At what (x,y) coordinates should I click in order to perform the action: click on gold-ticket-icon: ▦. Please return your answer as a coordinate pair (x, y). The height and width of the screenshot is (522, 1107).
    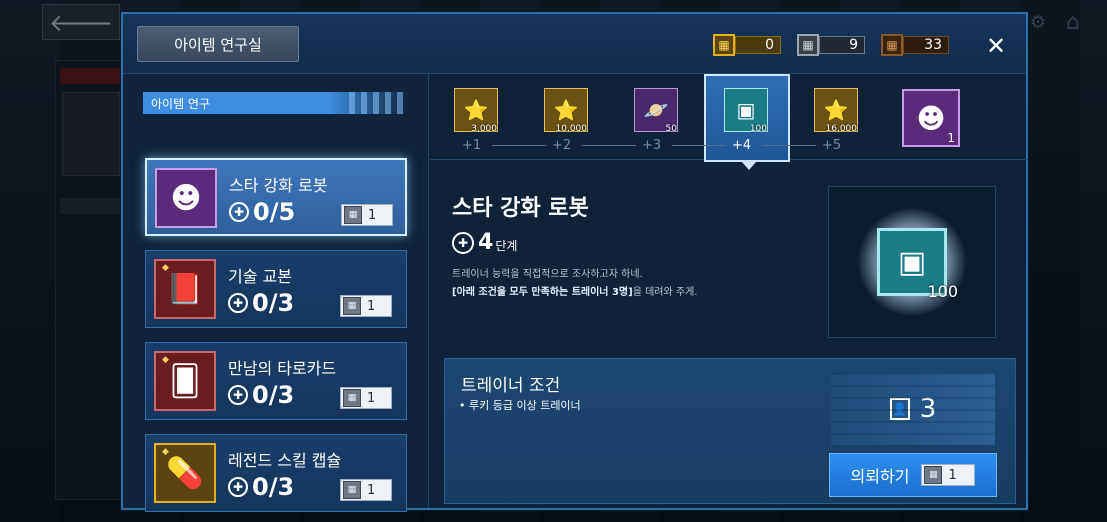
    Looking at the image, I should click on (724, 45).